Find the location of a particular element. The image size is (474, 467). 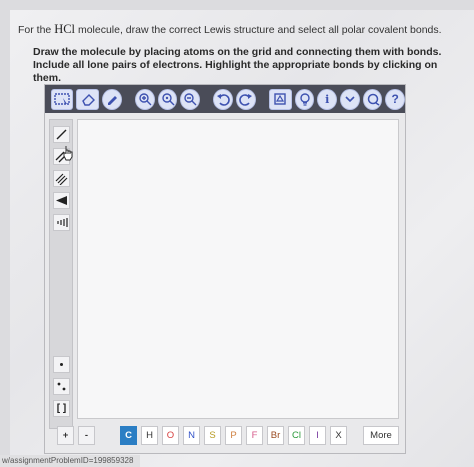

atom-S-button: S is located at coordinates (212, 435).